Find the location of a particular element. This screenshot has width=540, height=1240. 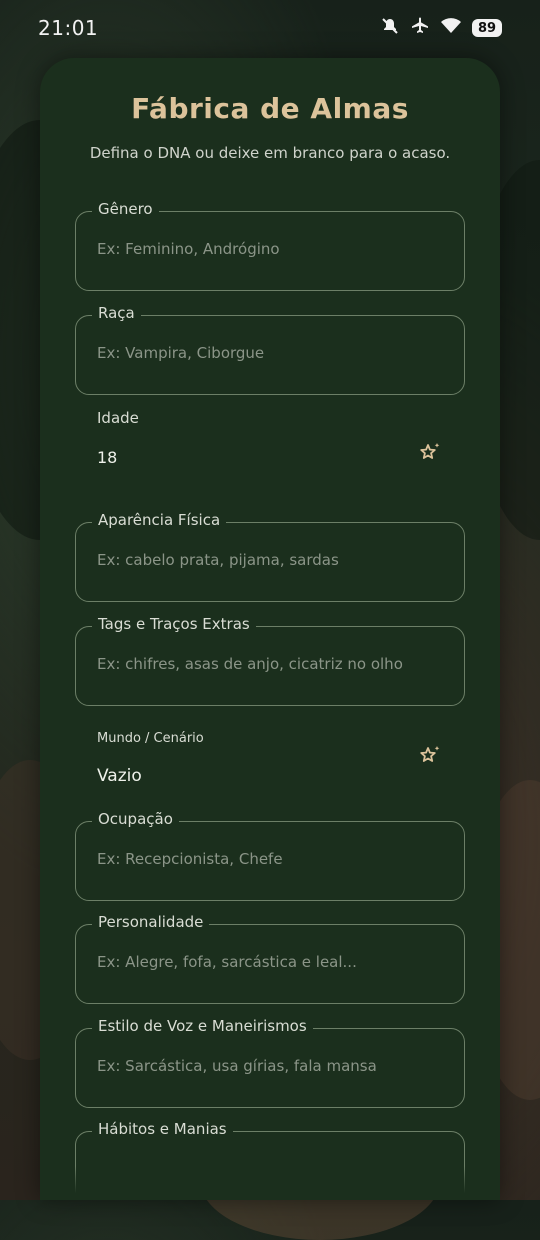

gender-field: Gênero Ex: Feminino, Andrógino is located at coordinates (270, 245).